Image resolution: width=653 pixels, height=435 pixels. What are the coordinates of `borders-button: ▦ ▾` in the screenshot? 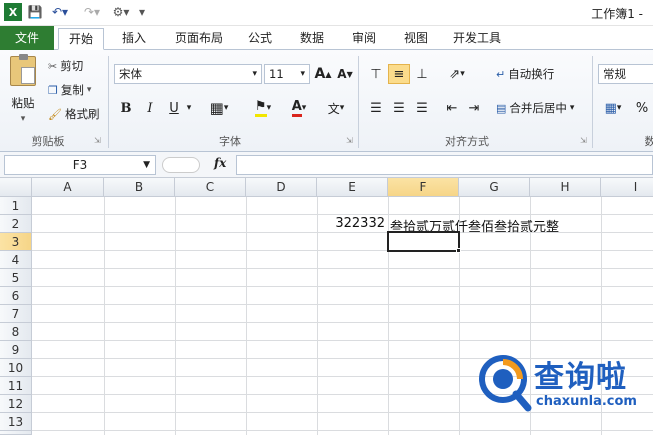 It's located at (219, 108).